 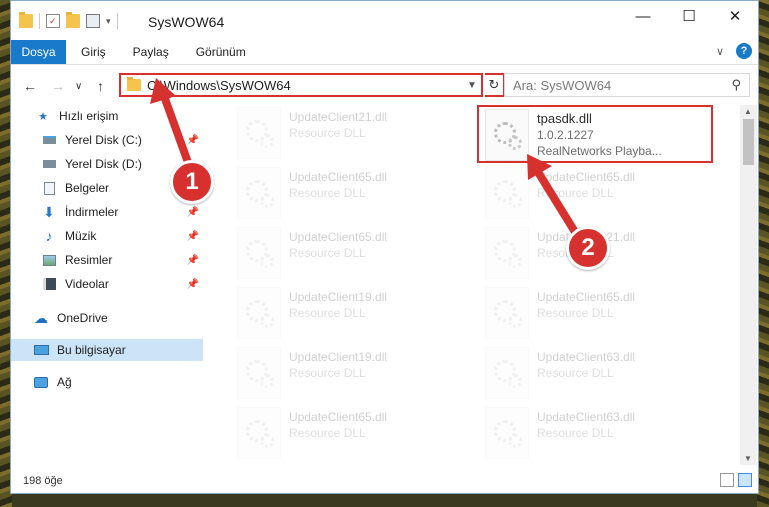 I want to click on star-icon: ★, so click(x=43, y=116).